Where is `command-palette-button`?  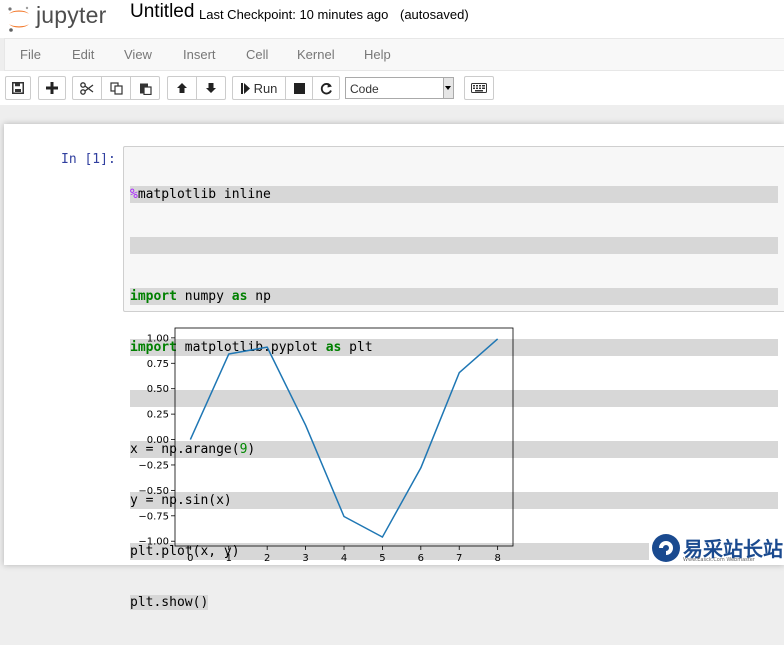 command-palette-button is located at coordinates (479, 88).